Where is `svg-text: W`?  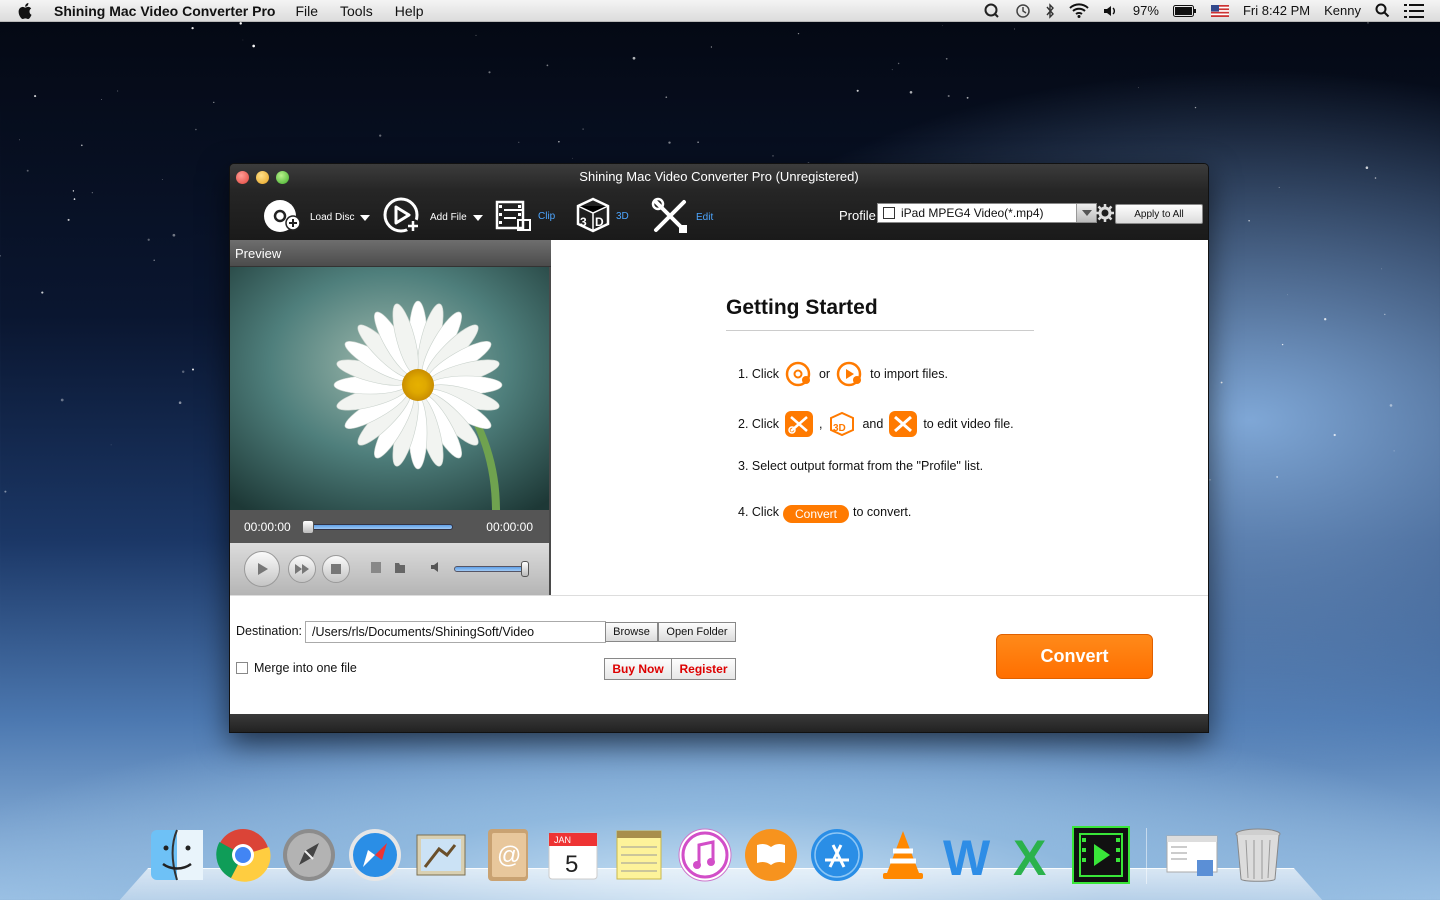
svg-text: W is located at coordinates (967, 856).